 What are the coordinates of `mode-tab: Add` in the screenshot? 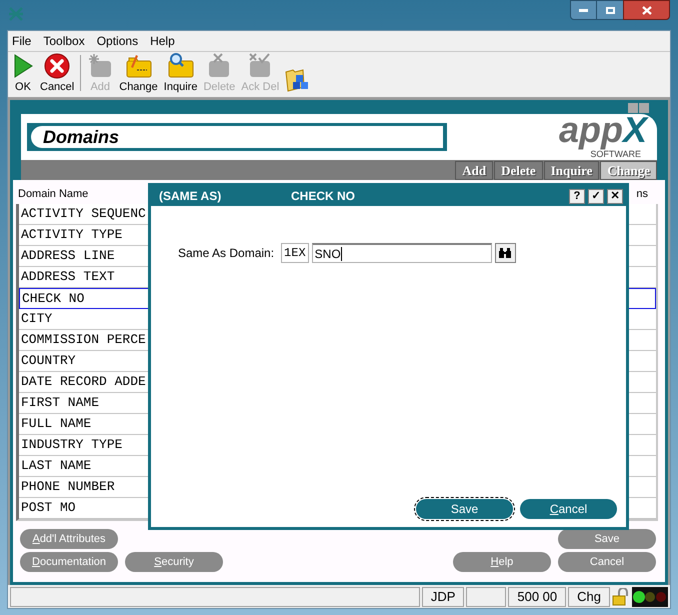 It's located at (474, 170).